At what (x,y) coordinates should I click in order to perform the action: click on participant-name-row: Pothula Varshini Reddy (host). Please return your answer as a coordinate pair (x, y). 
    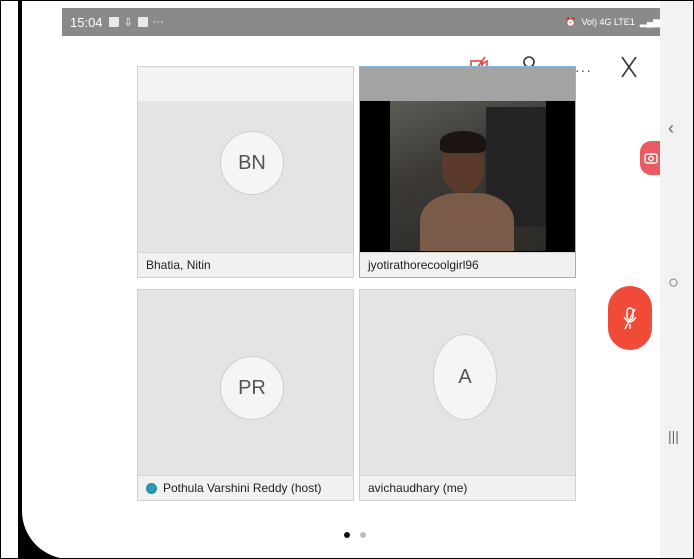
    Looking at the image, I should click on (245, 487).